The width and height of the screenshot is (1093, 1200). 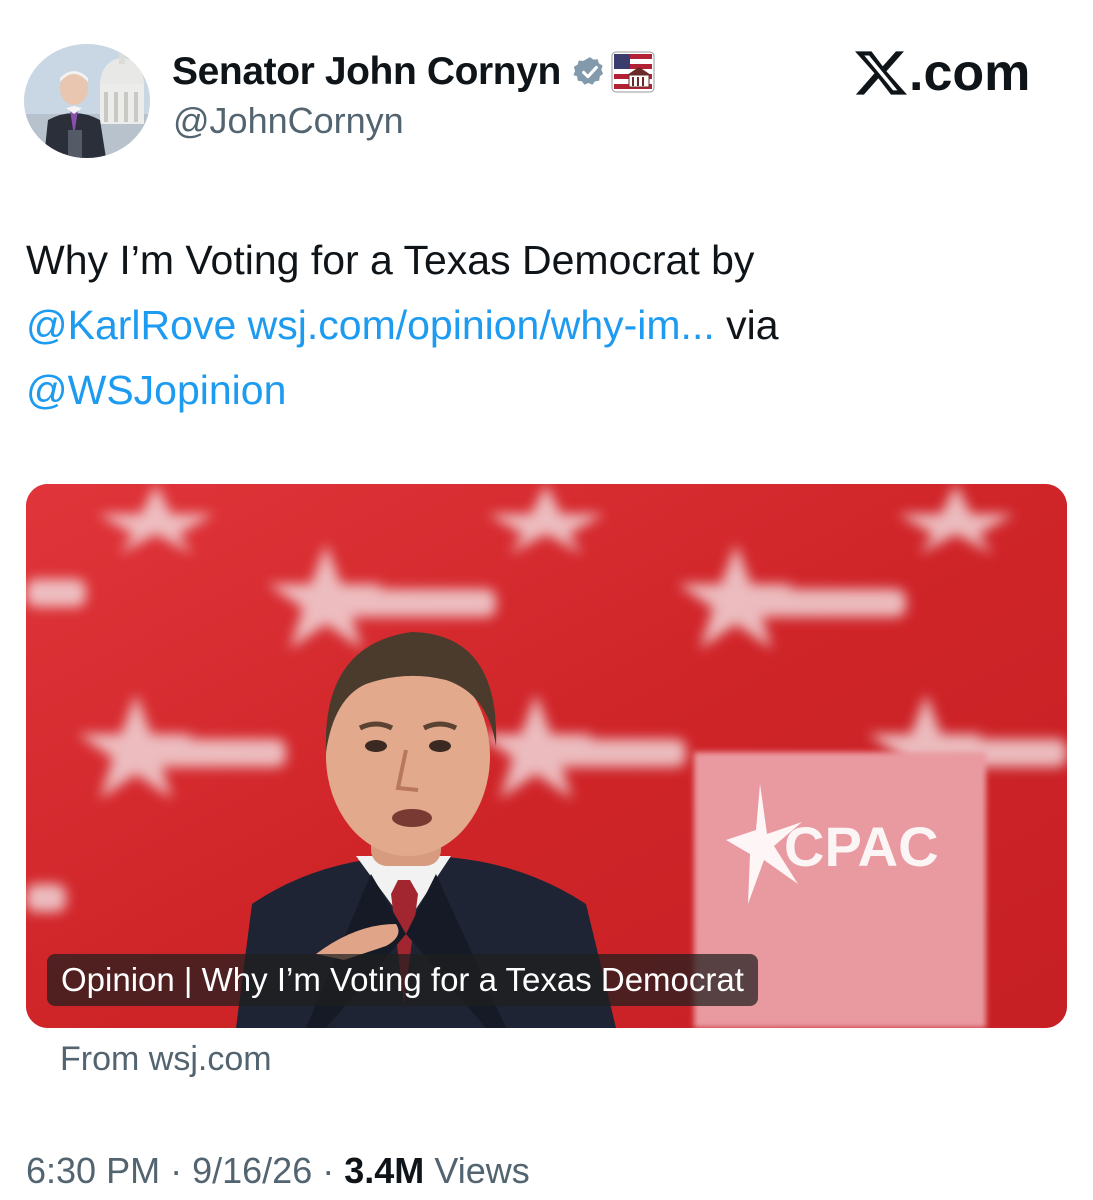 What do you see at coordinates (861, 846) in the screenshot?
I see `podium-logo-text: CPAC` at bounding box center [861, 846].